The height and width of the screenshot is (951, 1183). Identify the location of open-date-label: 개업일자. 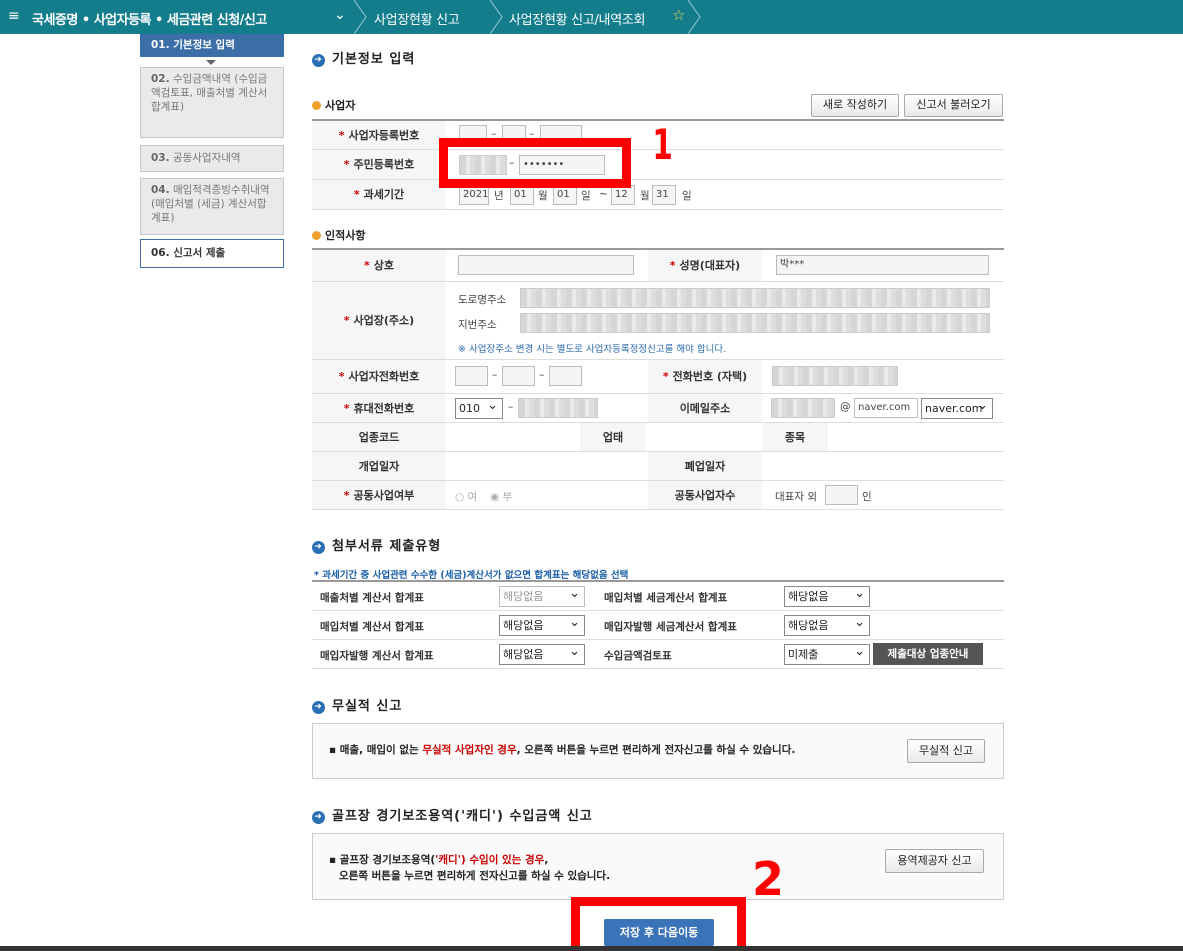
(379, 466).